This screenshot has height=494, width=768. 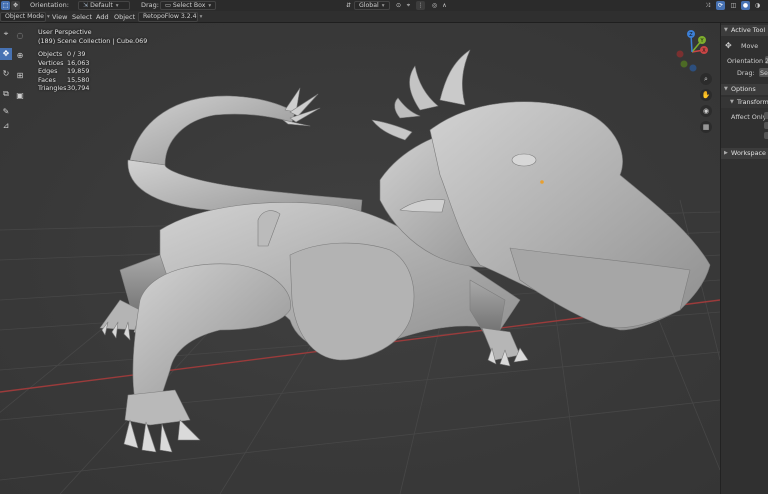 I want to click on stat-key: Edges, so click(x=48, y=71).